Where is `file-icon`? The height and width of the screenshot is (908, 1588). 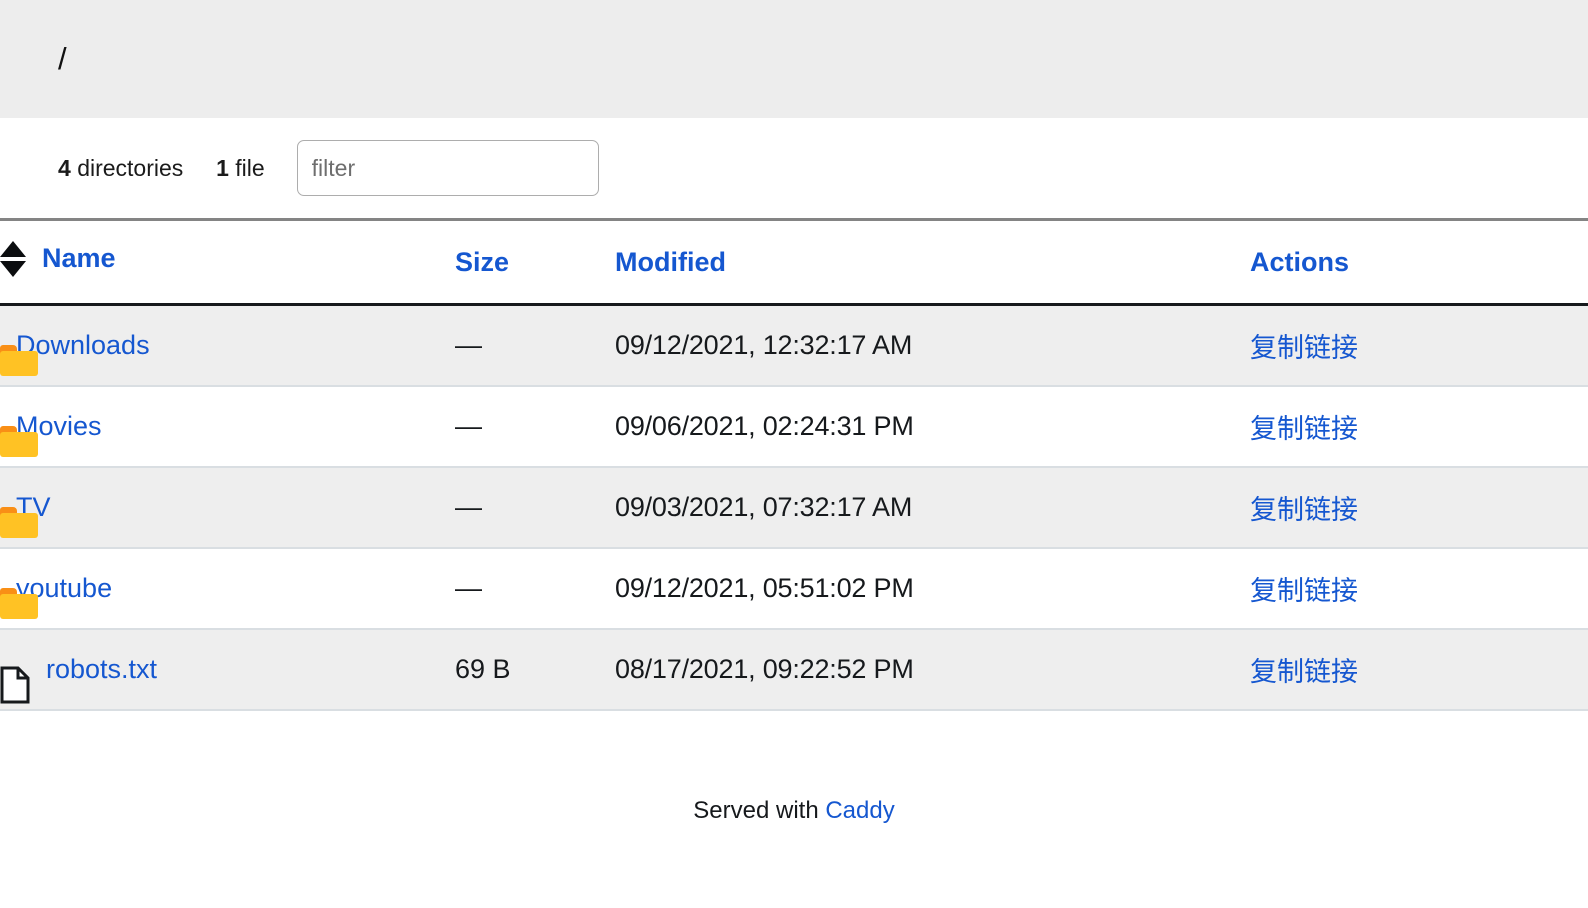 file-icon is located at coordinates (15, 669).